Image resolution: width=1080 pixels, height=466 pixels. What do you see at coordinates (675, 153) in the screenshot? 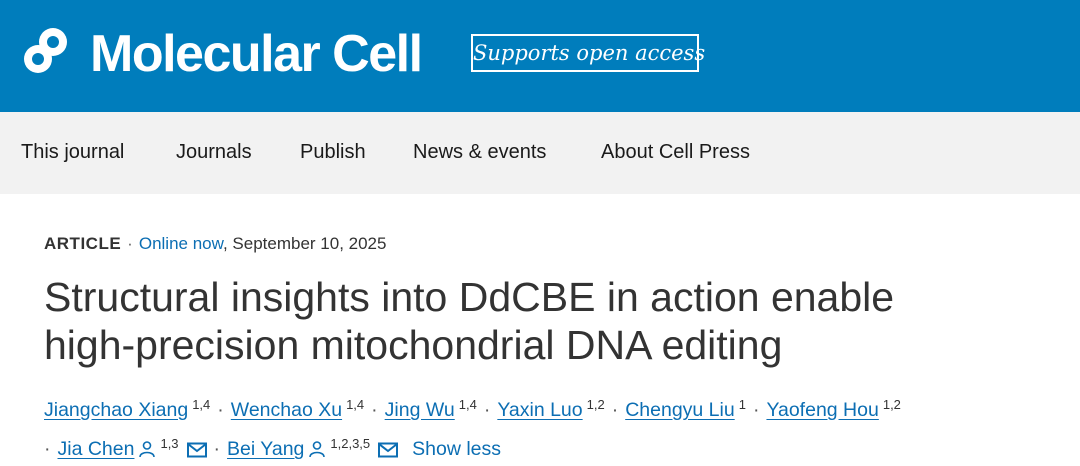
I see `nav-about-cell-press: About Cell Press` at bounding box center [675, 153].